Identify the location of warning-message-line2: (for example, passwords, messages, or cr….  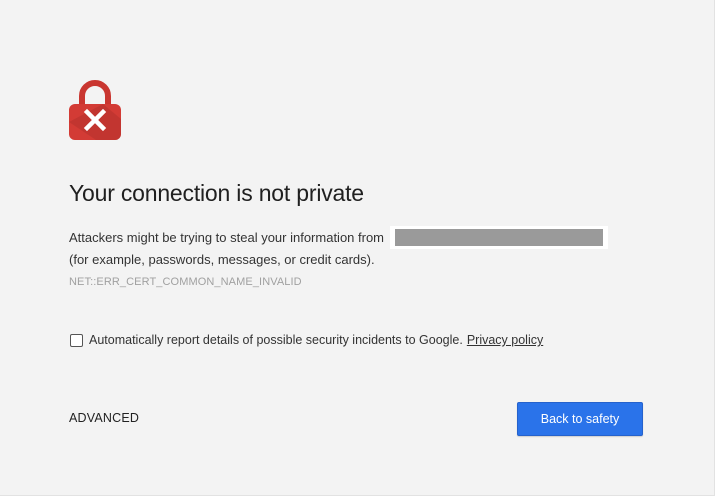
(222, 259).